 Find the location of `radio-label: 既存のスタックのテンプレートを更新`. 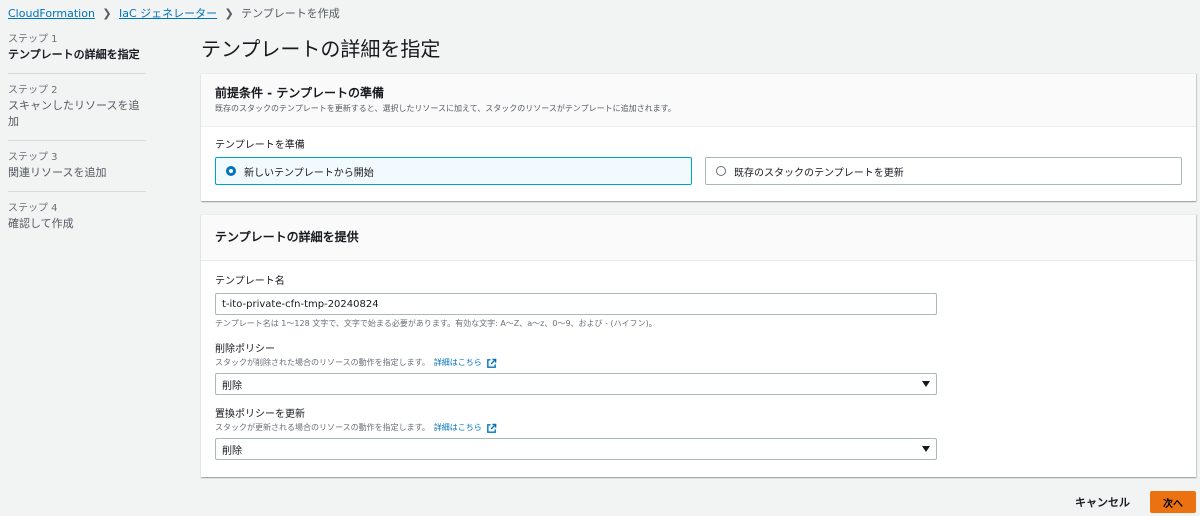

radio-label: 既存のスタックのテンプレートを更新 is located at coordinates (819, 173).